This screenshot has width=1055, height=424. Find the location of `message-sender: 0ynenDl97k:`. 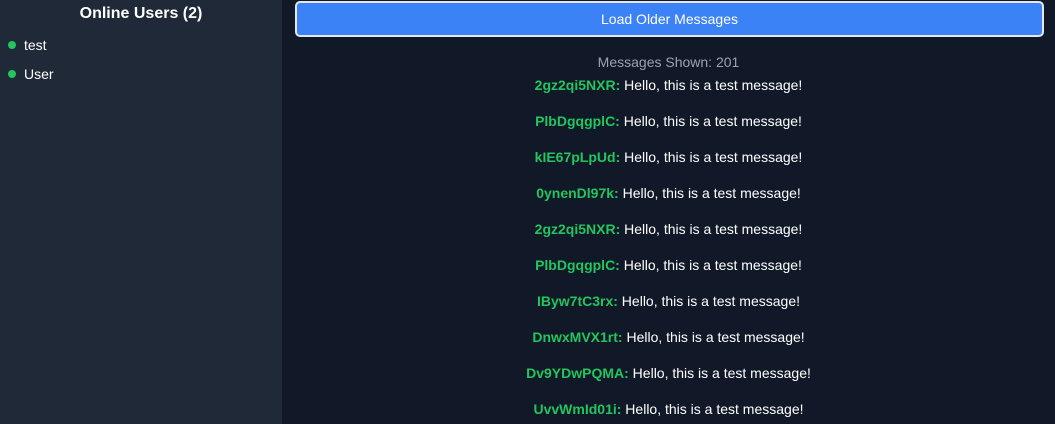

message-sender: 0ynenDl97k: is located at coordinates (577, 193).